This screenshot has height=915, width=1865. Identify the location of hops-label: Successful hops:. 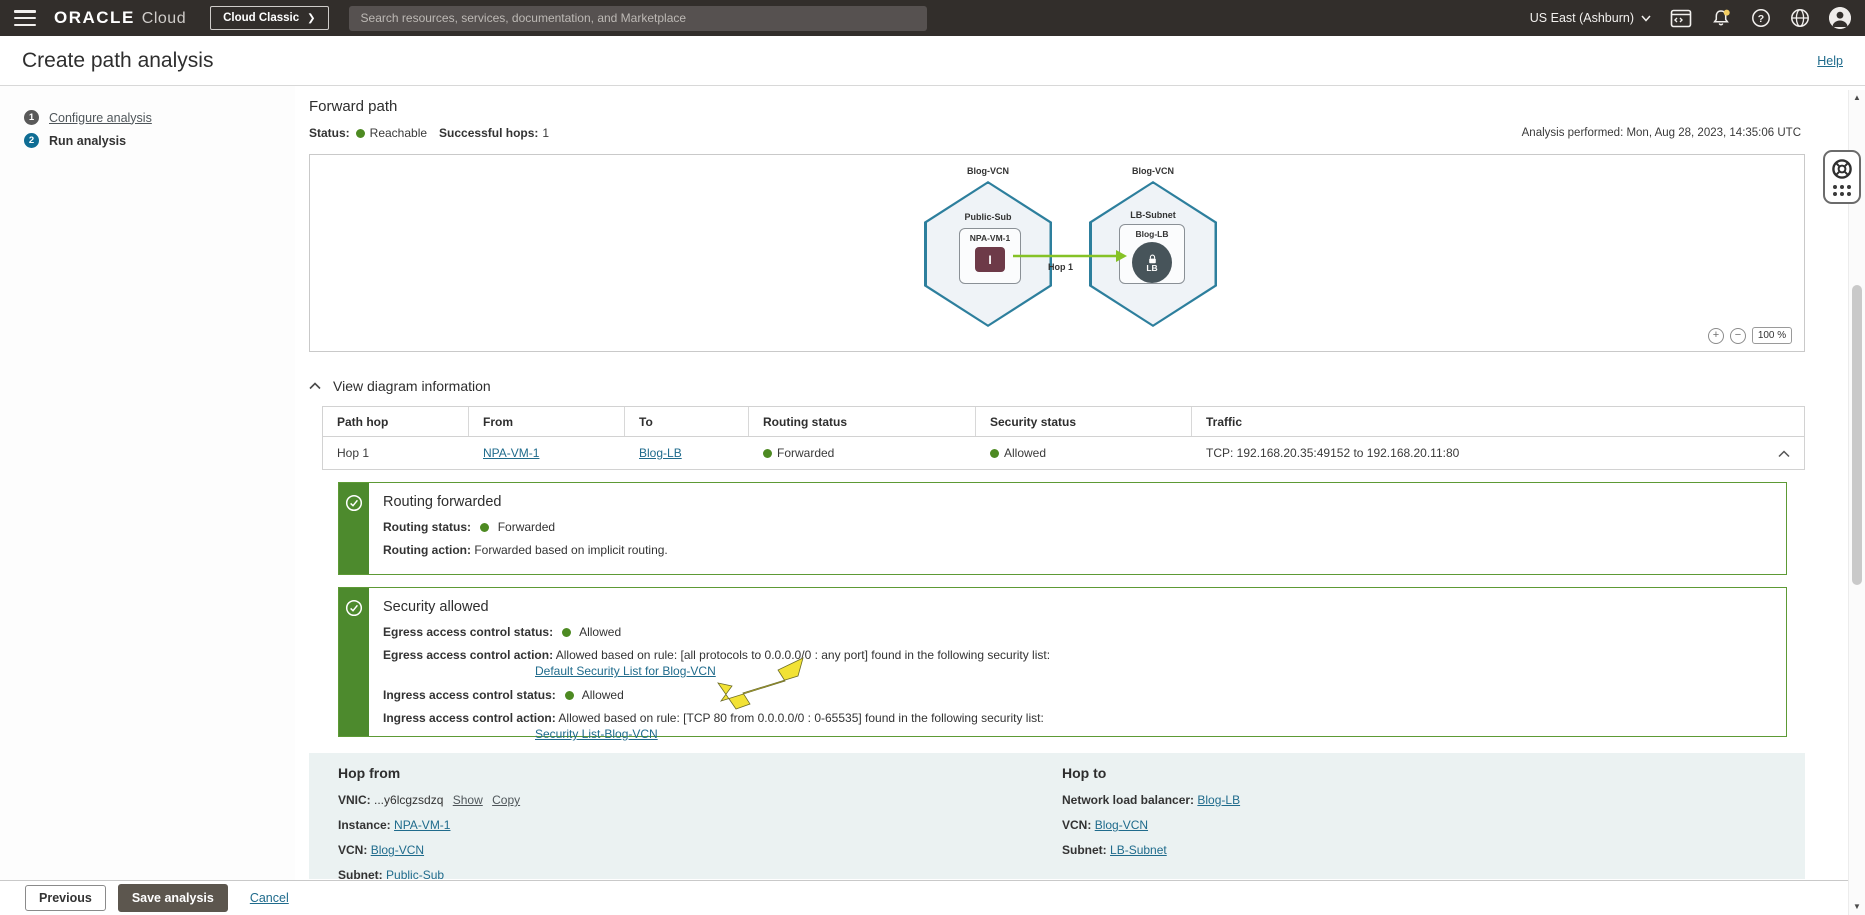
(489, 133).